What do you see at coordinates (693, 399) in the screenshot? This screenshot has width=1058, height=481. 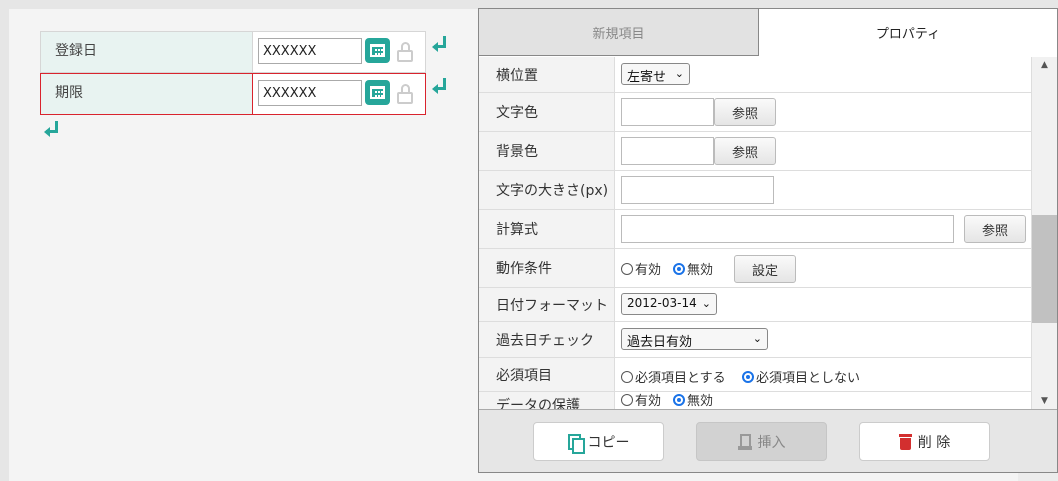 I see `protect-radio-off: 無効` at bounding box center [693, 399].